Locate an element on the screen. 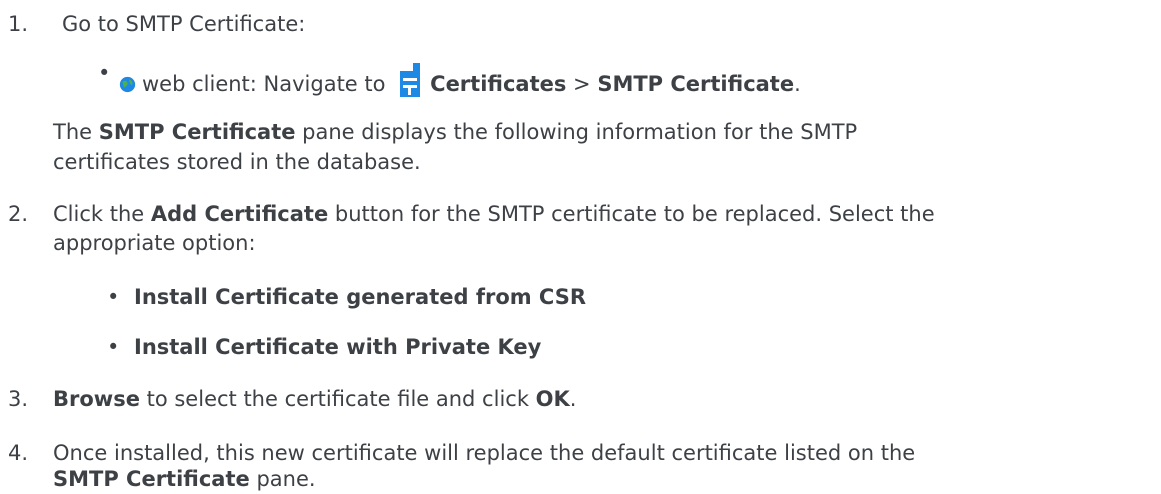 The height and width of the screenshot is (494, 1161). step-4-continuation: SMTP Certificate pane. is located at coordinates (603, 479).